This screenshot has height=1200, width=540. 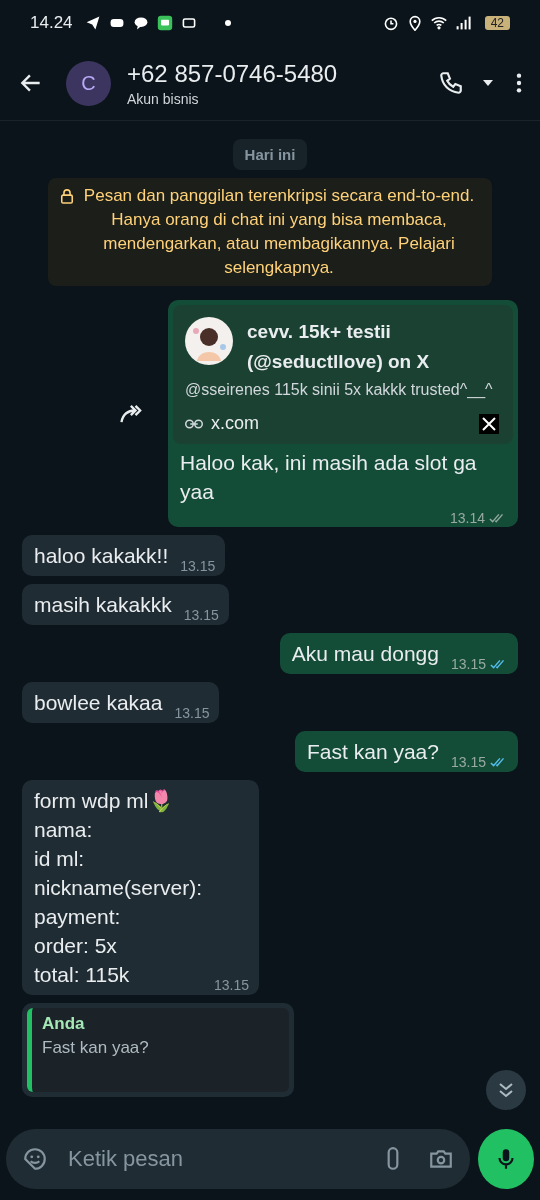 I want to click on location-icon, so click(x=414, y=23).